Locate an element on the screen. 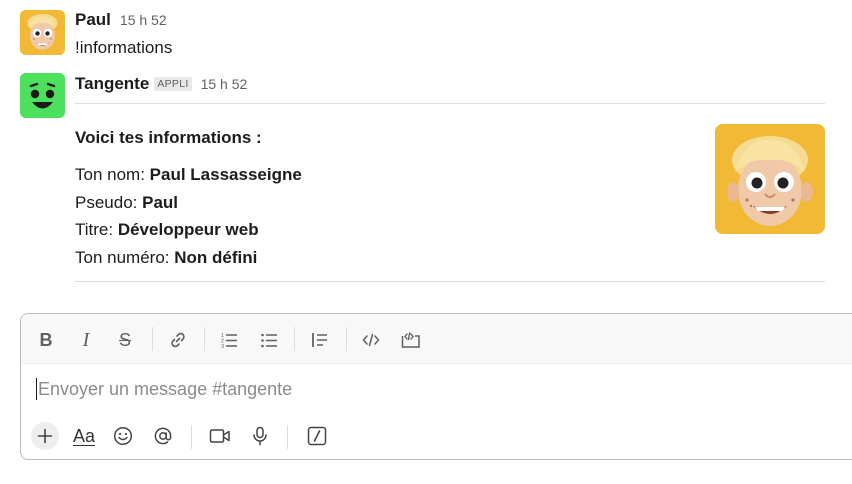  field-label: Ton numéro: is located at coordinates (125, 257).